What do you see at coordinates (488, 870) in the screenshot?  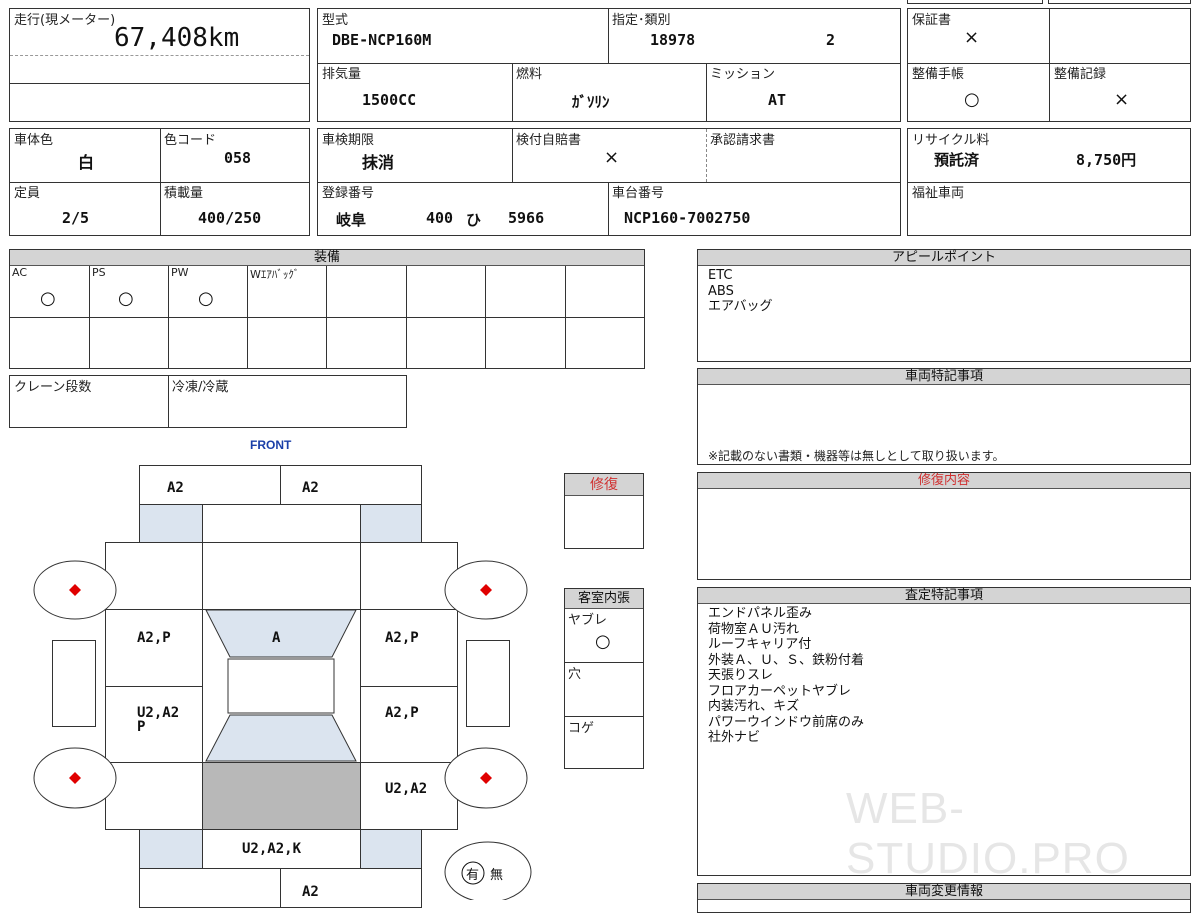 I see `spare-tire` at bounding box center [488, 870].